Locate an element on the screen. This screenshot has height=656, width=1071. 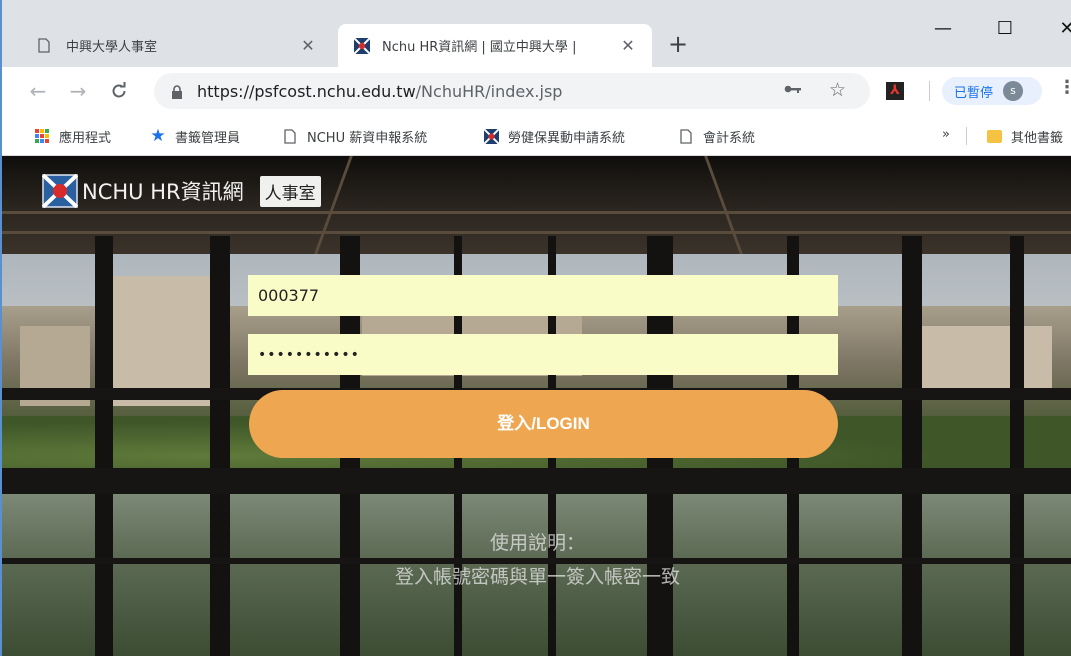
bookmark-manager: ★ 書籤管理員 is located at coordinates (195, 136).